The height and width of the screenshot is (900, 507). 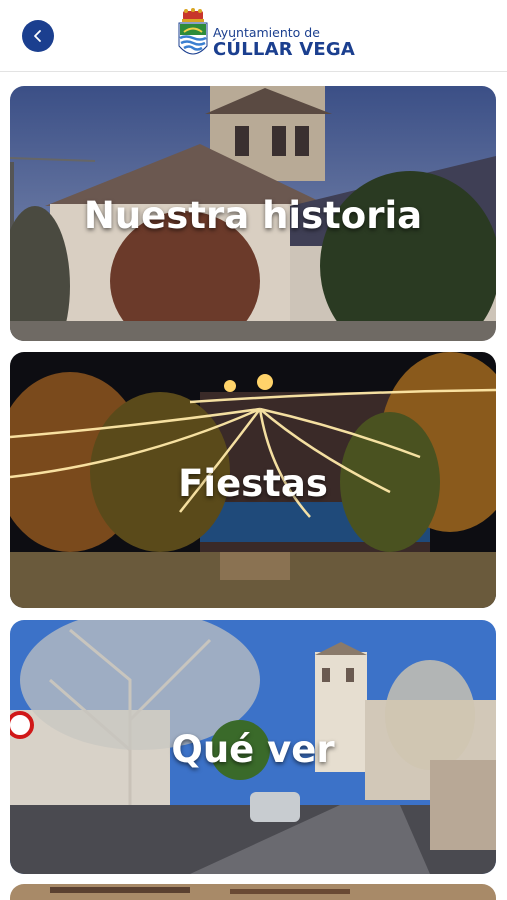 I want to click on back-button, so click(x=38, y=36).